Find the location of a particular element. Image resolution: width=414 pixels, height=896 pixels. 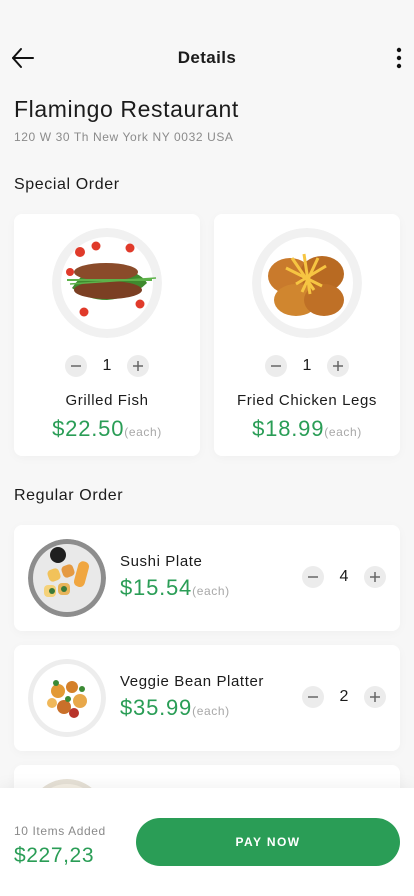

regular-item-card: Veggie Bean Platter $35.99(each) 2 is located at coordinates (207, 698).